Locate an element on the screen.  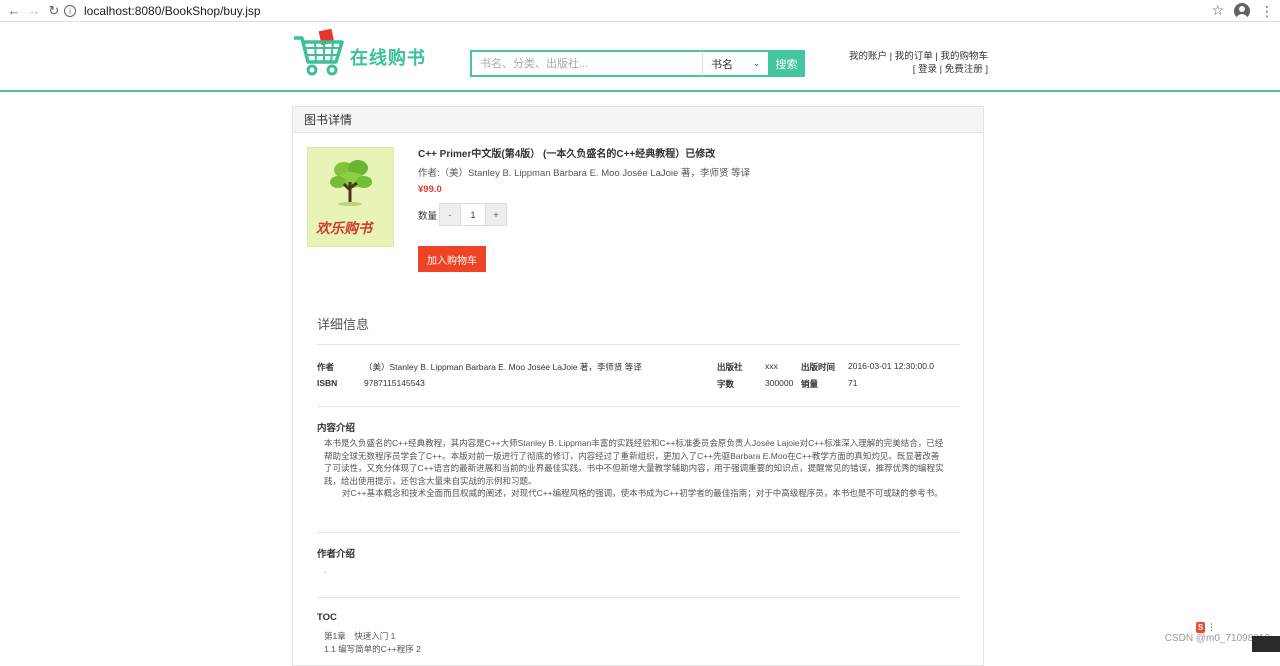
site-logo: 在线购书 is located at coordinates (362, 52).